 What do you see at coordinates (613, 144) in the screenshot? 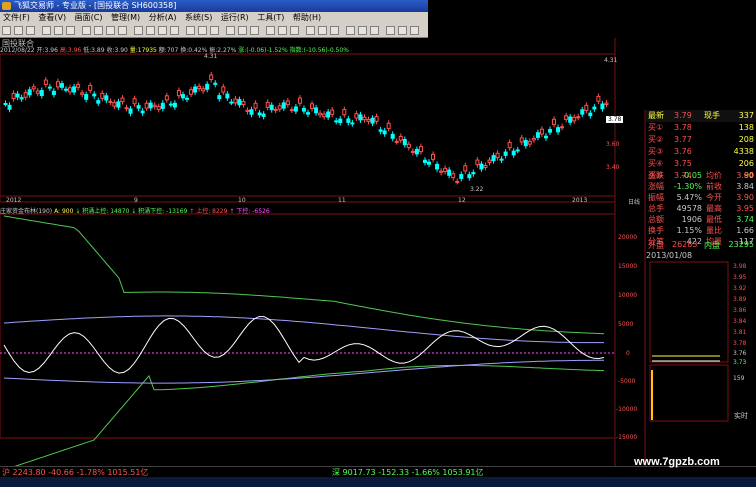
I see `price-axis-label: 3.60` at bounding box center [613, 144].